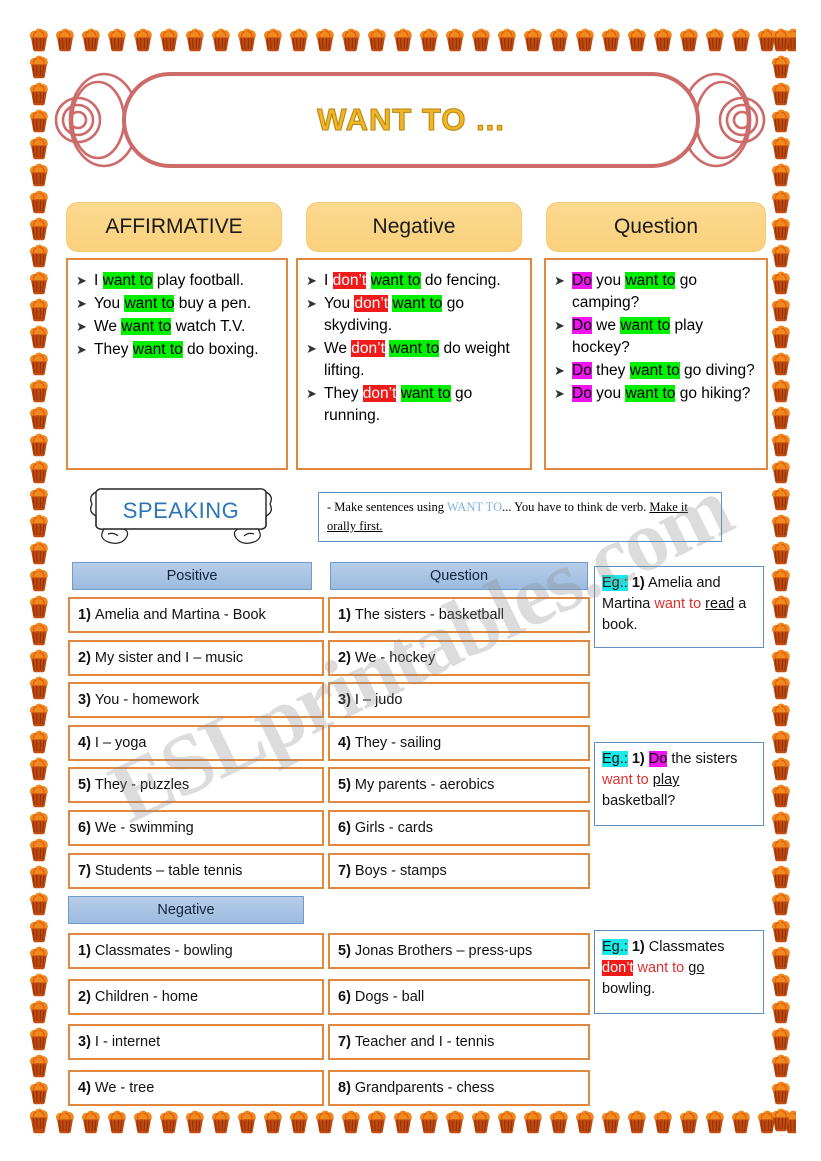 The height and width of the screenshot is (1161, 821). I want to click on exercise-cell-positive: 5) They - puzzles, so click(196, 785).